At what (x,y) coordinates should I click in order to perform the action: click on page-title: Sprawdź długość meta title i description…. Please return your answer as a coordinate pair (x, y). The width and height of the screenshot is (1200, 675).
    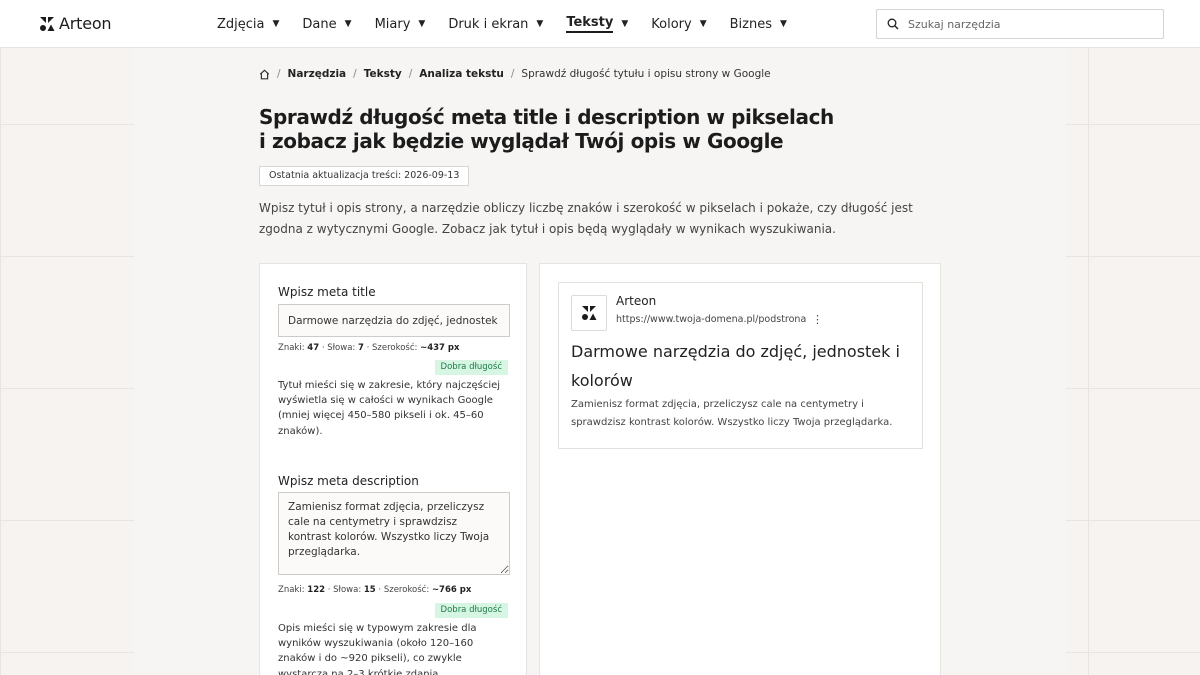
    Looking at the image, I should click on (604, 129).